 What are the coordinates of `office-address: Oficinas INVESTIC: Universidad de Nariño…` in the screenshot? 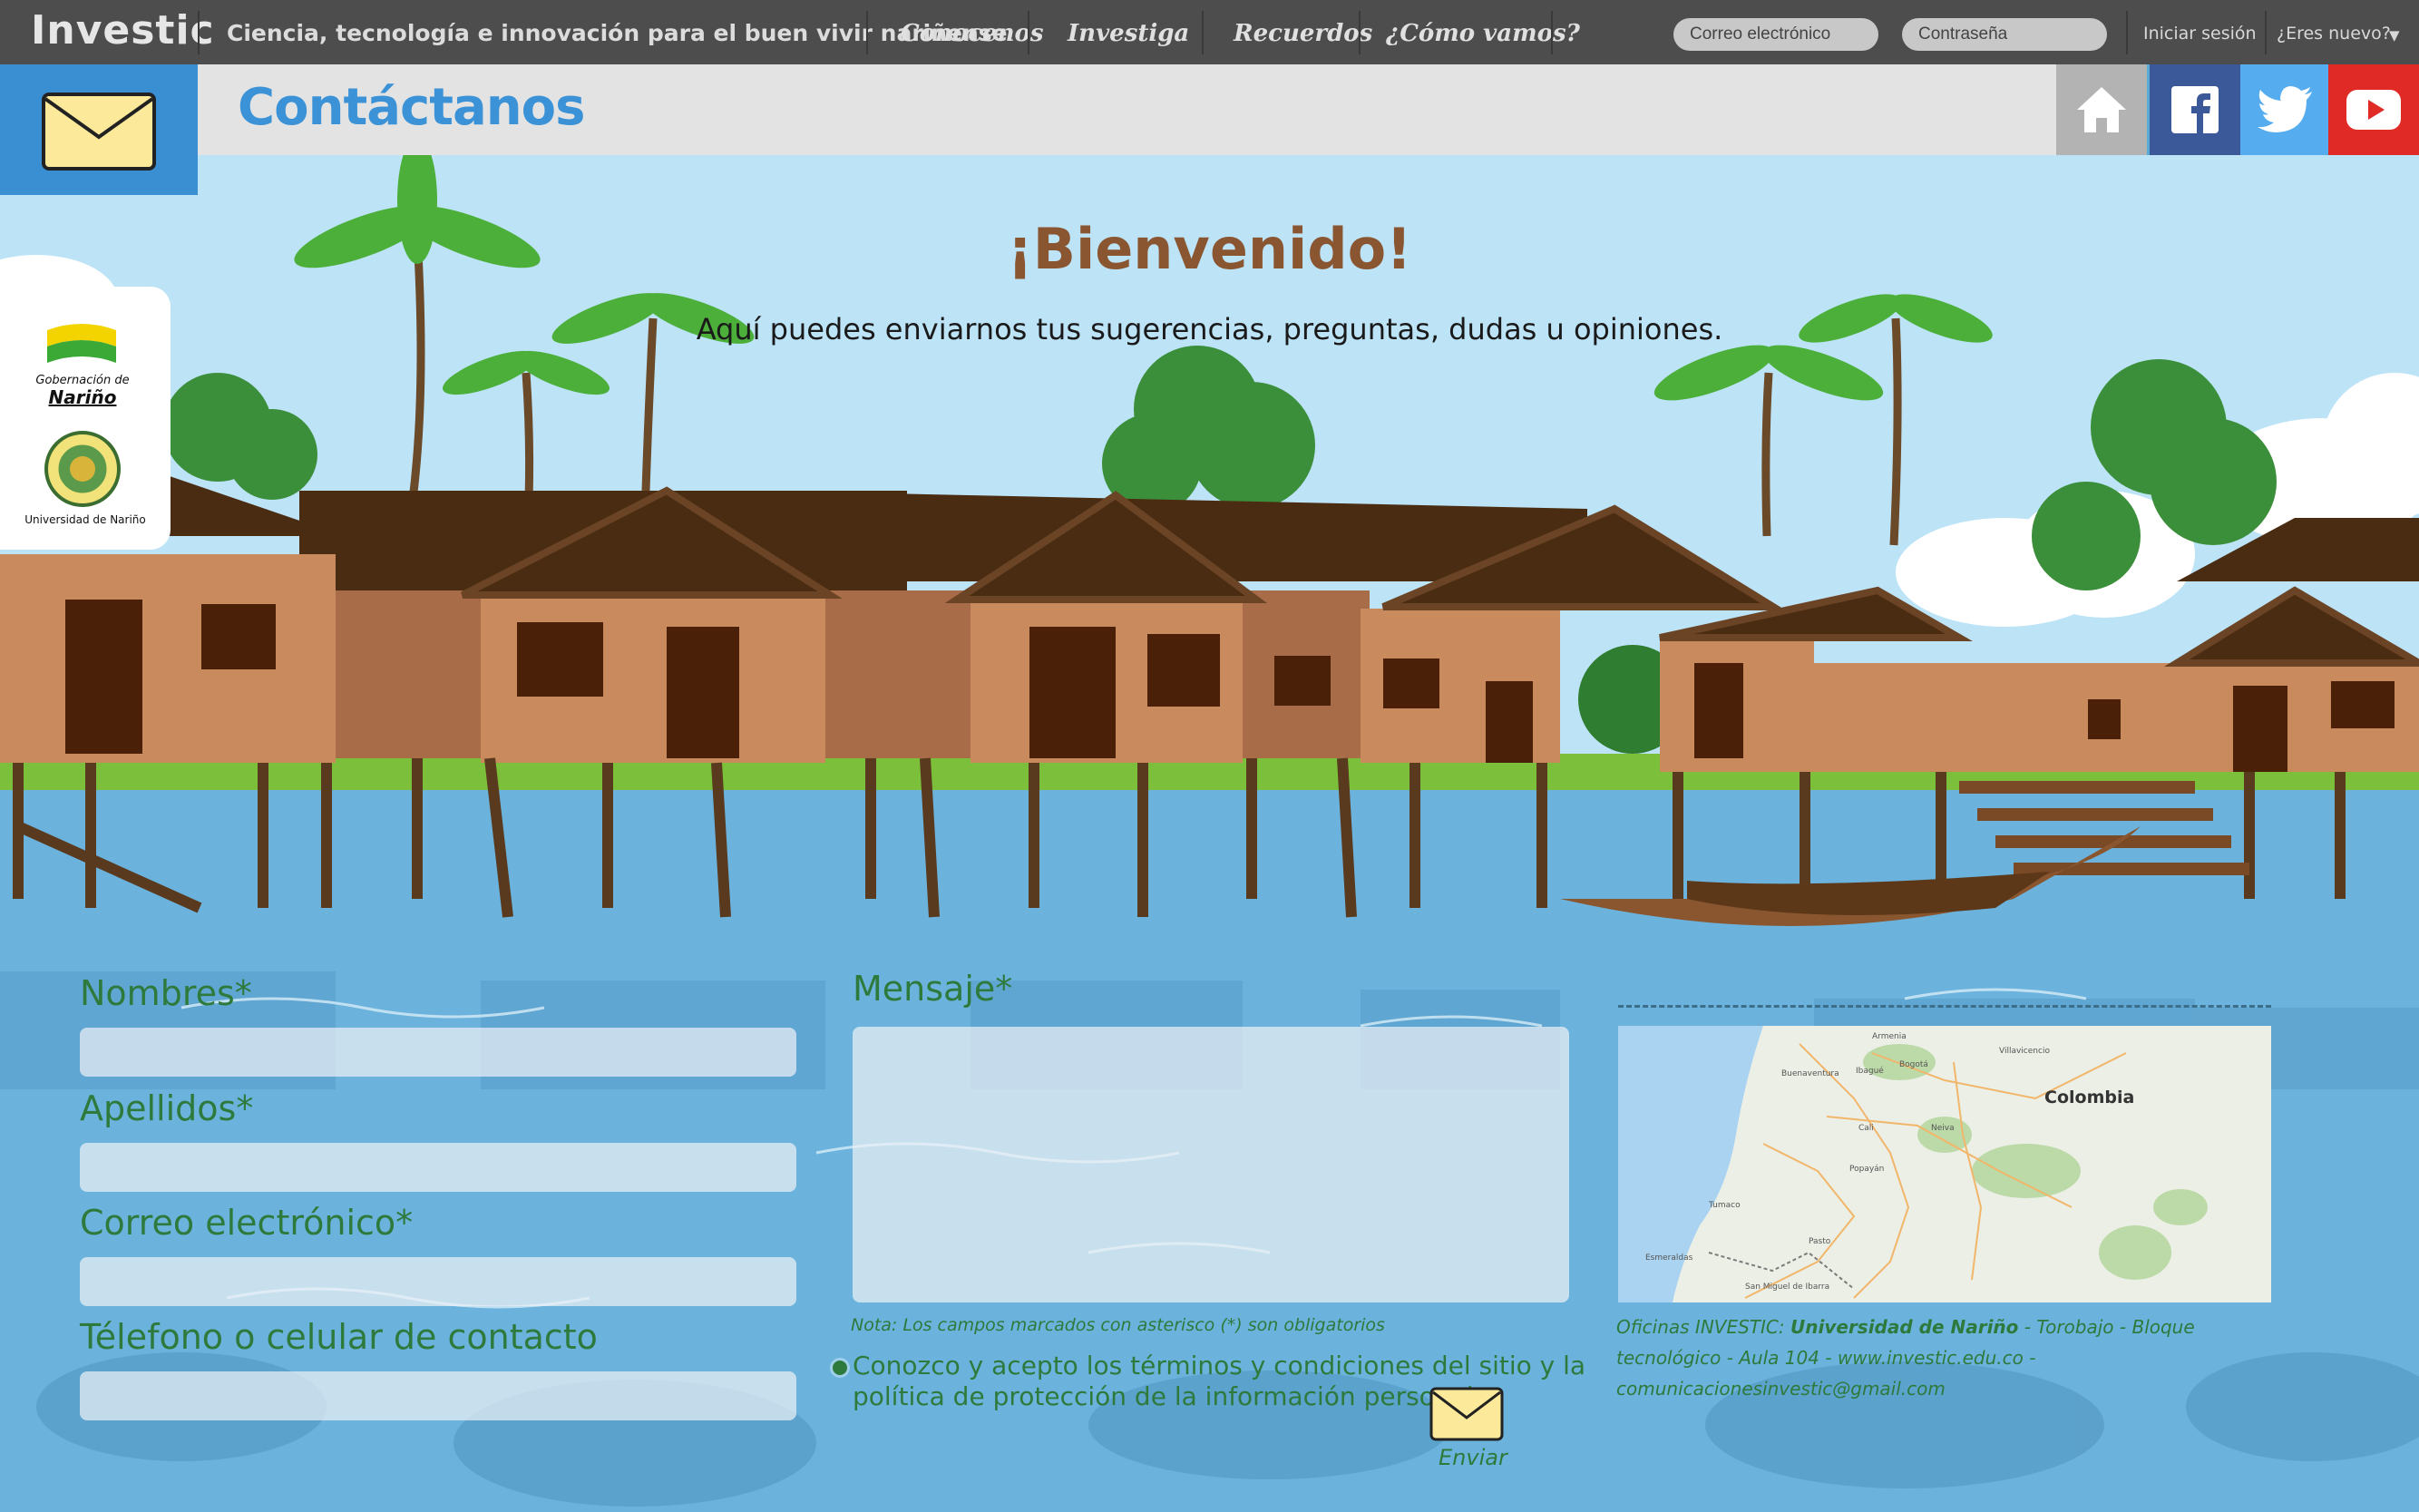 It's located at (1943, 1358).